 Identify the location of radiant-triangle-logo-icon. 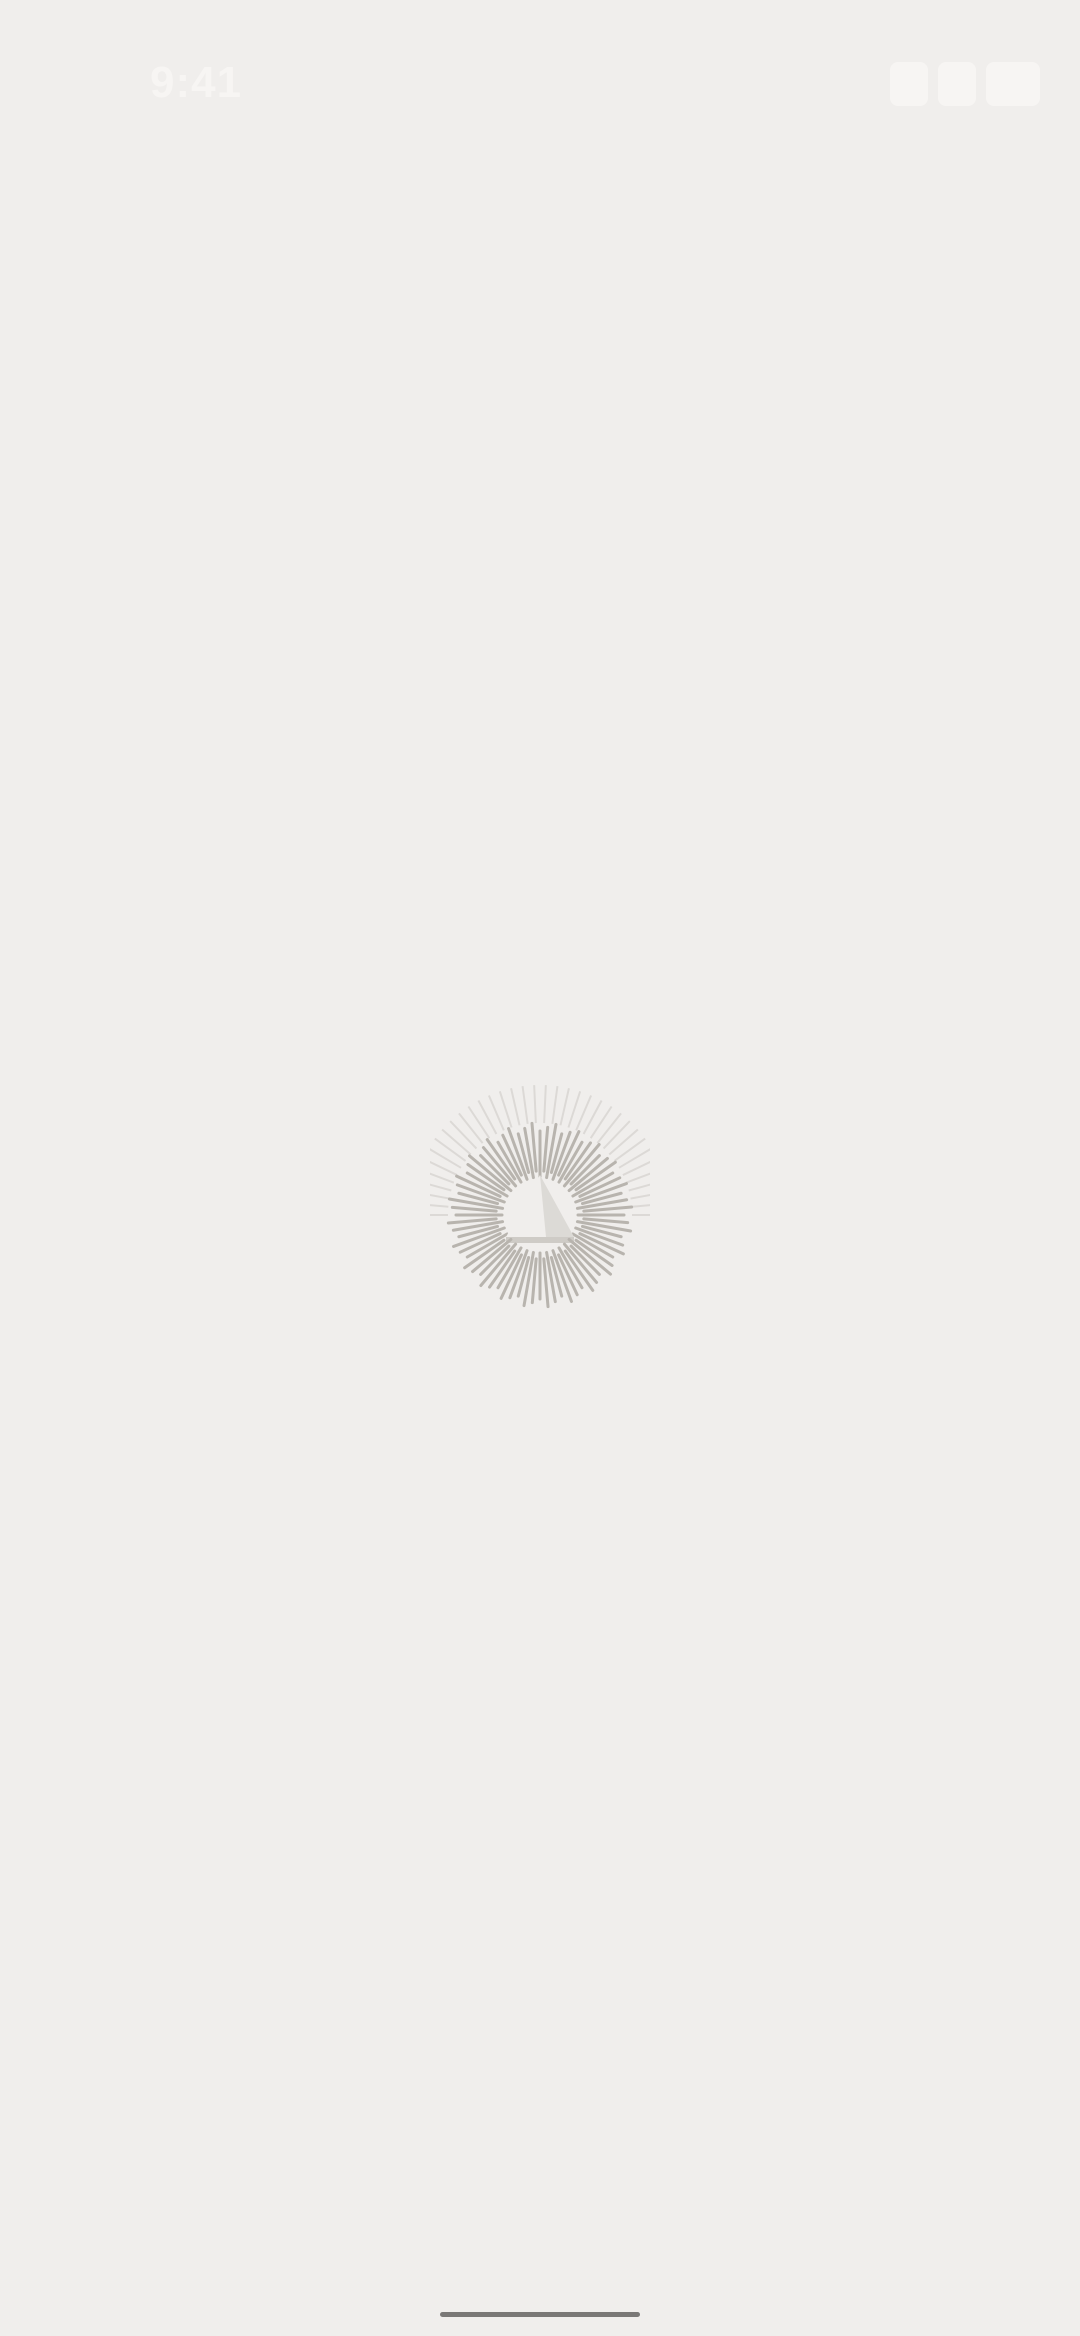
(540, 1197).